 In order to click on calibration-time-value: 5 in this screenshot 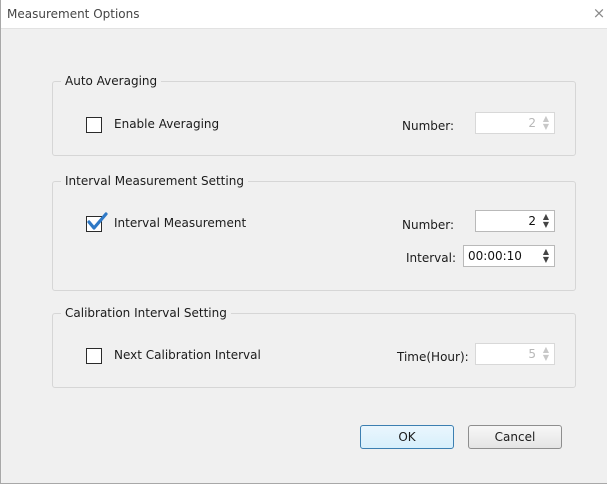, I will do `click(532, 354)`.